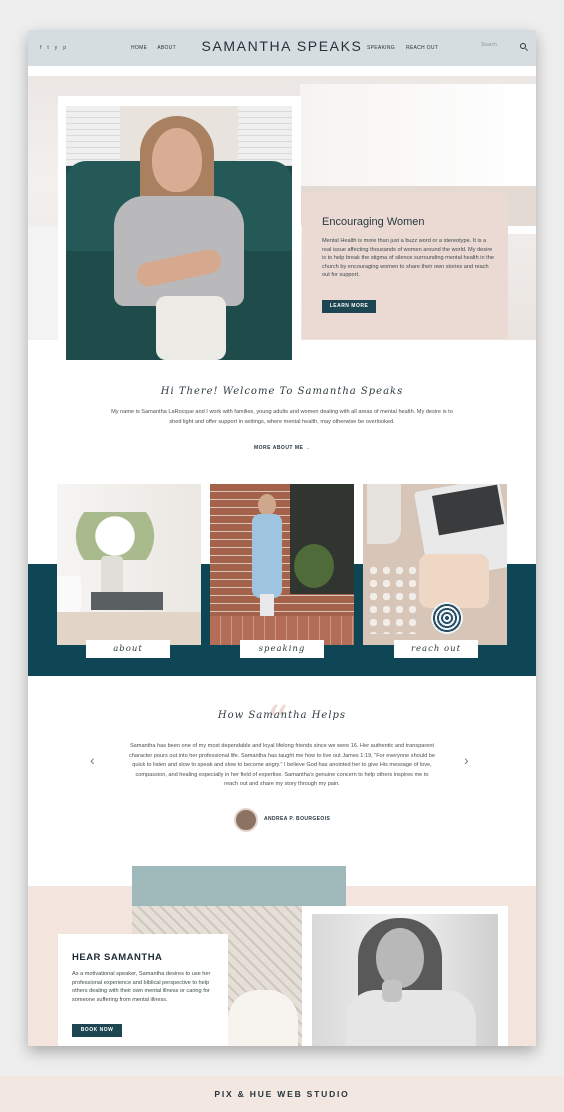 This screenshot has width=564, height=1112. I want to click on pillow-image, so click(454, 581).